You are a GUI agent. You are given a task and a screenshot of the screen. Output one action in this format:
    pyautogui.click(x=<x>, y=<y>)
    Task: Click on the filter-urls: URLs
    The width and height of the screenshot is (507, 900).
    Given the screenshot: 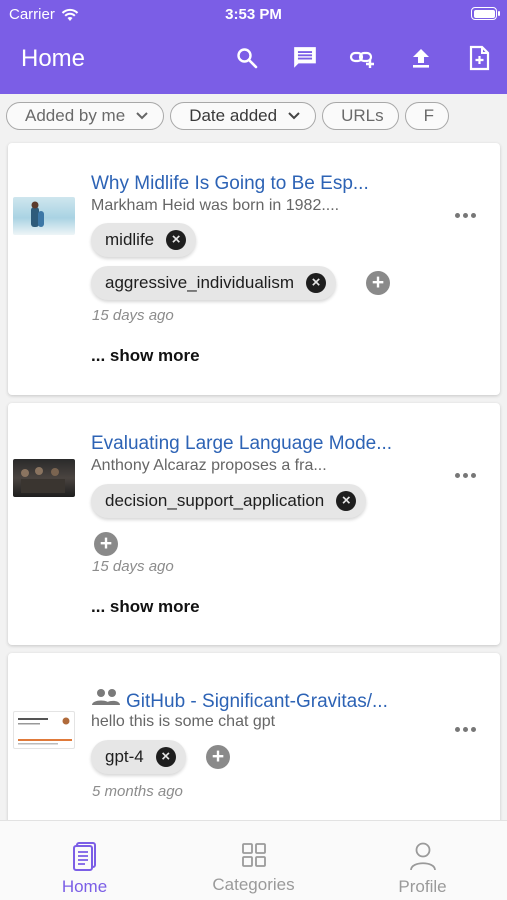 What is the action you would take?
    pyautogui.click(x=360, y=116)
    